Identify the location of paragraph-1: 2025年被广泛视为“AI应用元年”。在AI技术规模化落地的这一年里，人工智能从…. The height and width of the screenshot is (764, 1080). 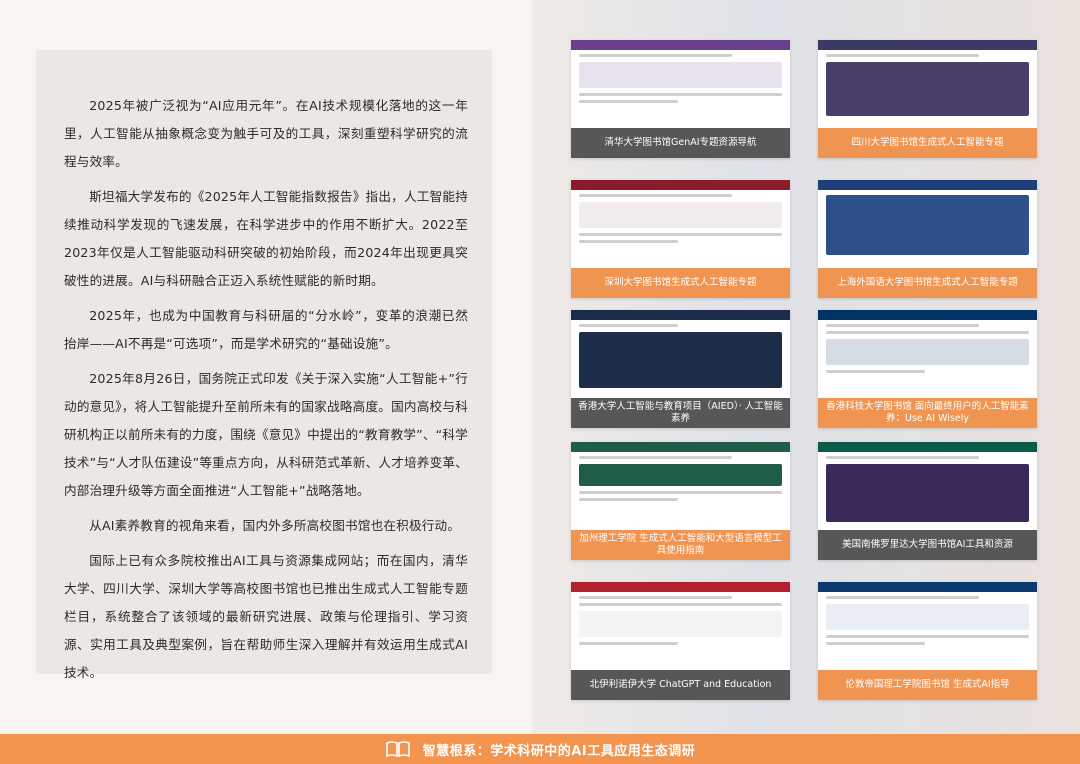
(266, 133).